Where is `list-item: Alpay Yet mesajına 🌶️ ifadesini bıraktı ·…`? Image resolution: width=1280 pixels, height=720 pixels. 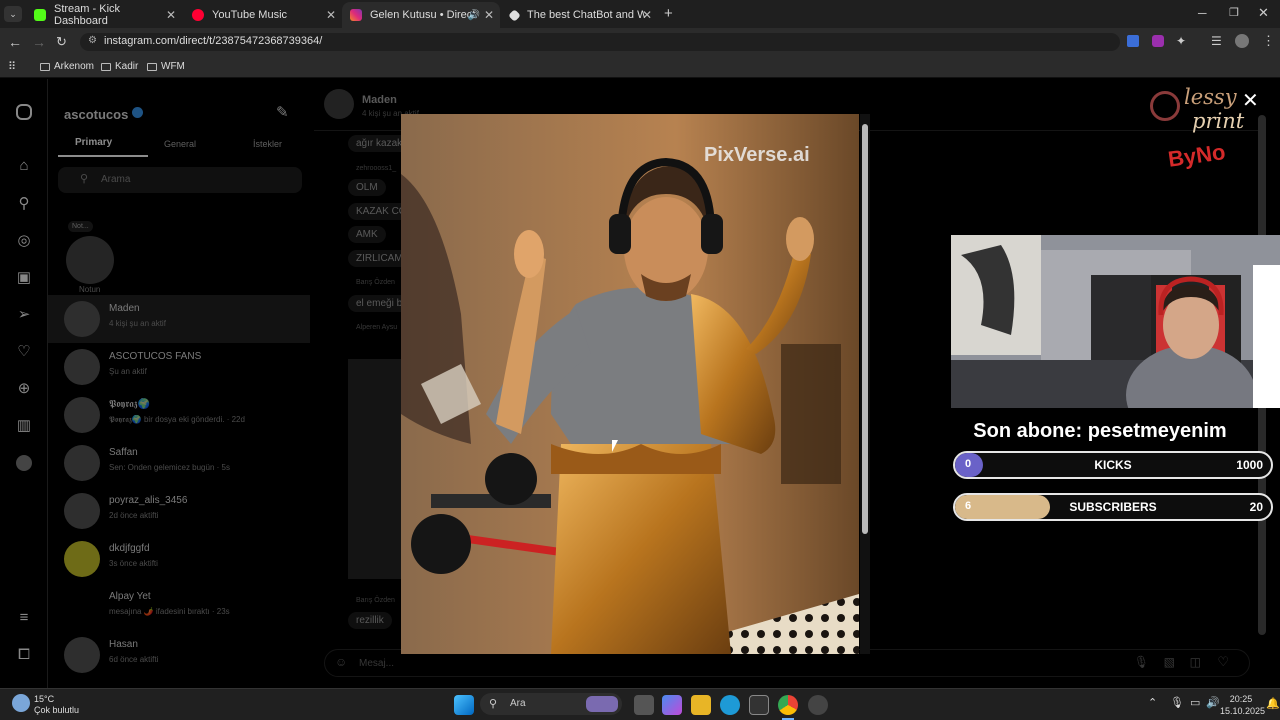
list-item: Alpay Yet mesajına 🌶️ ifadesini bıraktı ·… is located at coordinates (184, 607).